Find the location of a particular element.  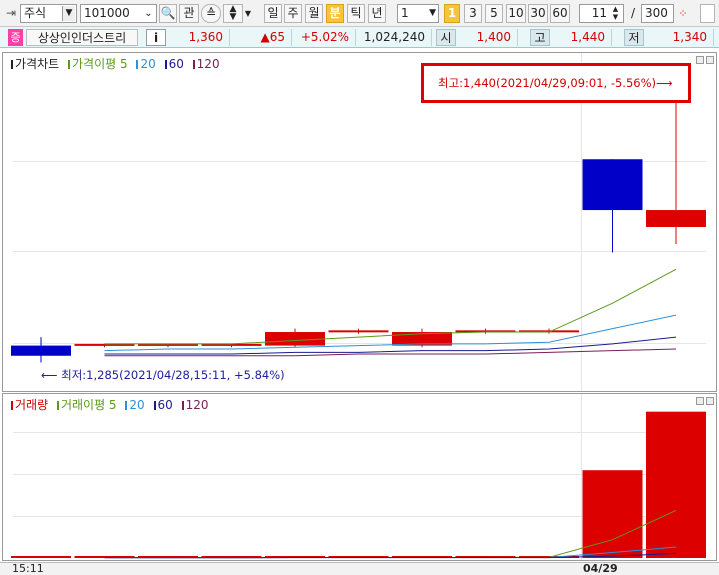

change-percent: +5.02% is located at coordinates (324, 37).